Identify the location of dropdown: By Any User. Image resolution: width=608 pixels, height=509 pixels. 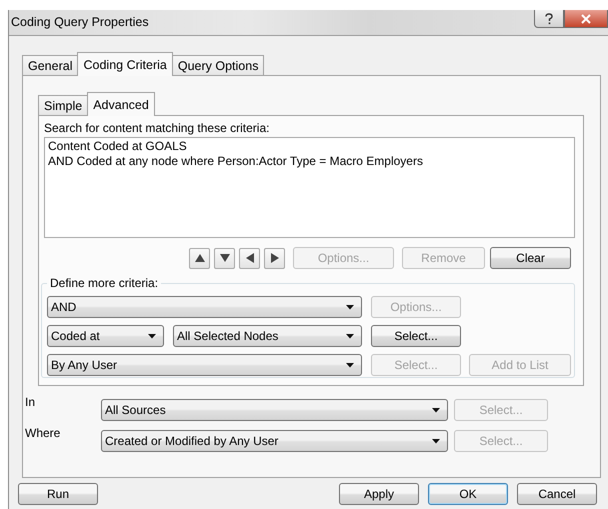
(204, 365).